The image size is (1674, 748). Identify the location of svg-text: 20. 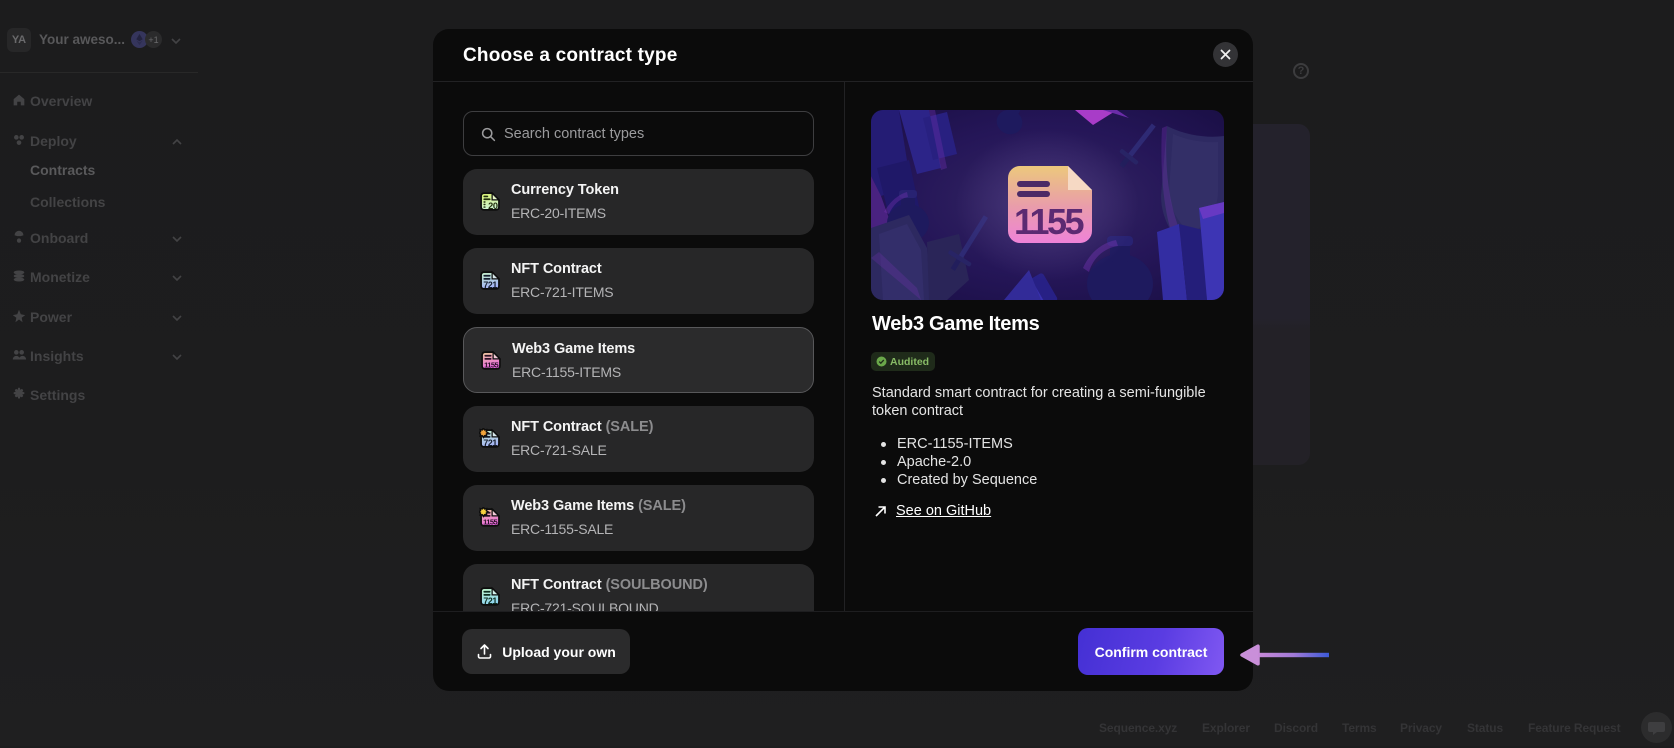
(493, 206).